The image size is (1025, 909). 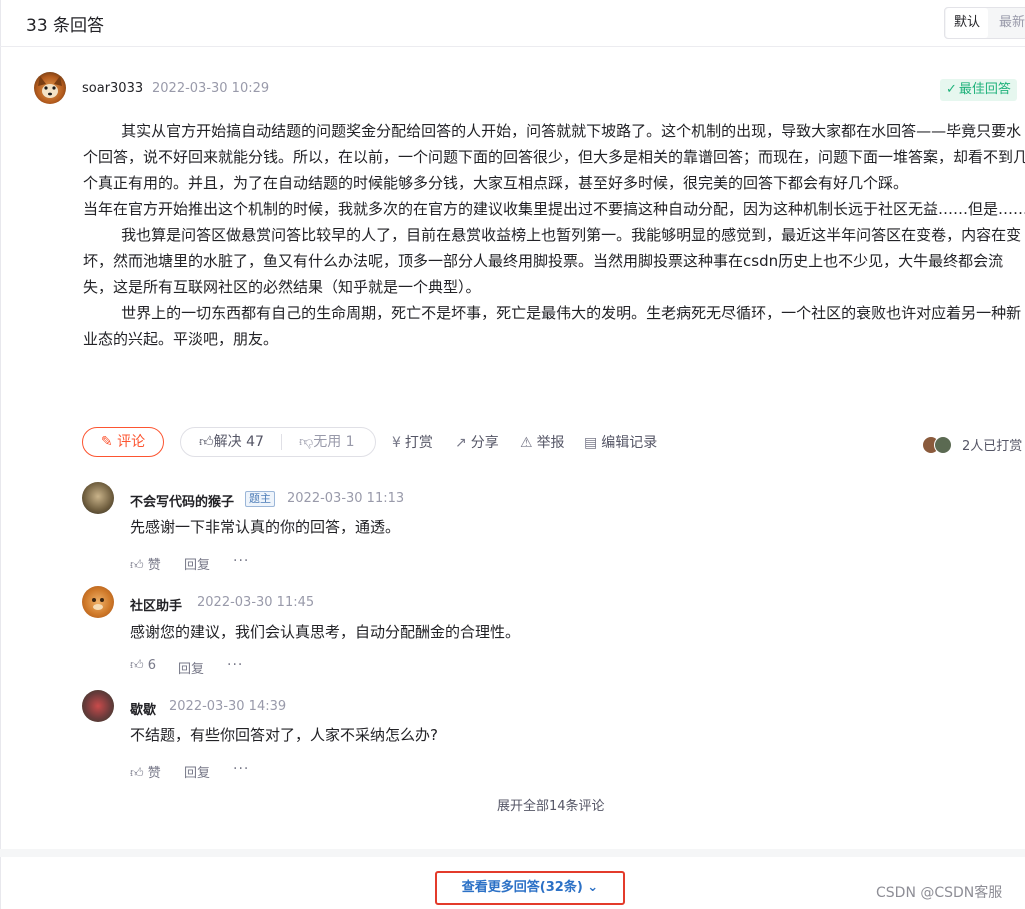 I want to click on yuan-icon: ¥, so click(x=396, y=443).